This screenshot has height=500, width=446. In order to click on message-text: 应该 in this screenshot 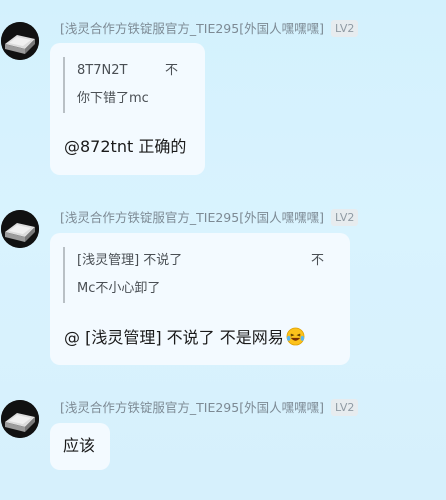, I will do `click(79, 445)`.